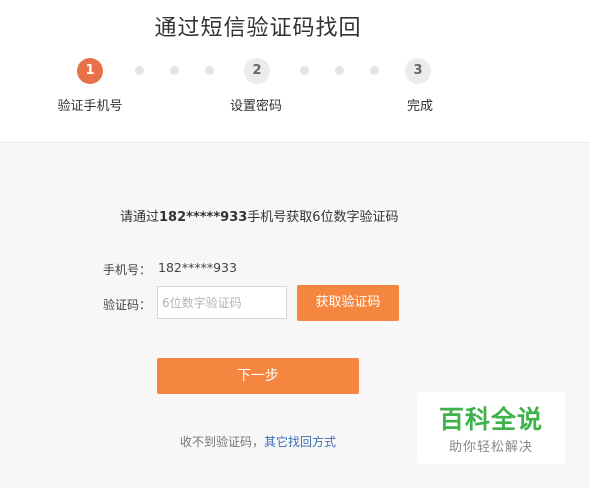 Image resolution: width=590 pixels, height=488 pixels. I want to click on step-1-label: 验证手机号, so click(90, 106).